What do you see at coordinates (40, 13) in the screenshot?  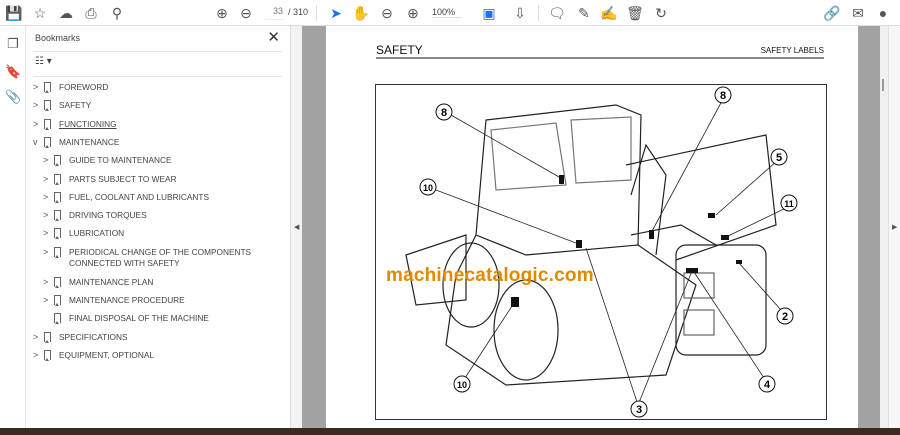 I see `bookmark-star-icon: ☆` at bounding box center [40, 13].